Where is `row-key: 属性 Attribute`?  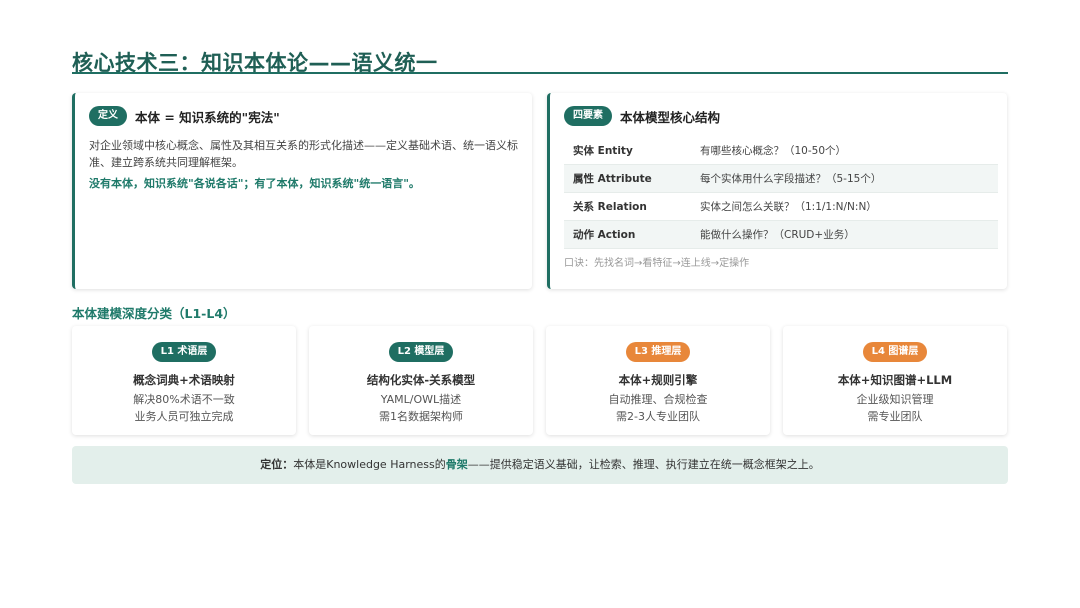
row-key: 属性 Attribute is located at coordinates (612, 179).